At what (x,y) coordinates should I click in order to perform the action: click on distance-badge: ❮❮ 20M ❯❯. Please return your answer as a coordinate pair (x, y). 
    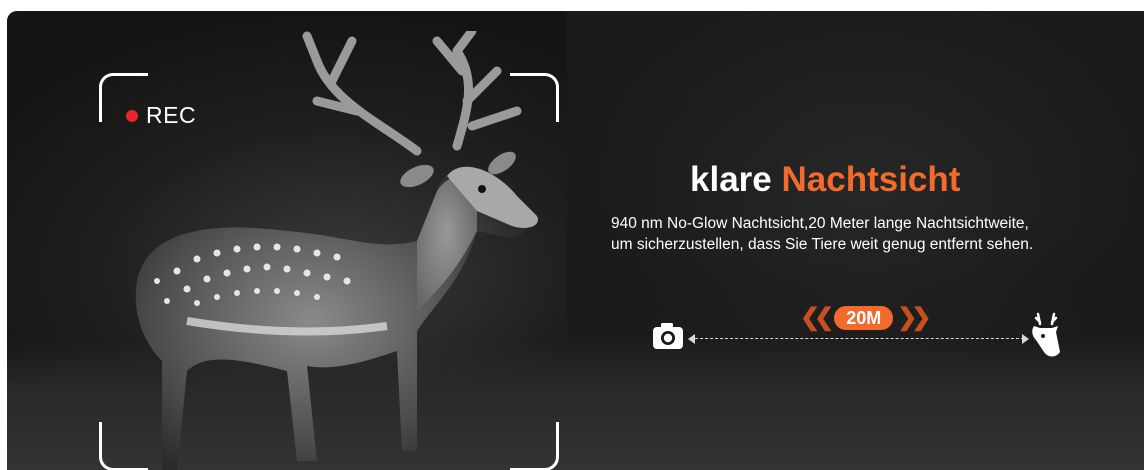
    Looking at the image, I should click on (866, 317).